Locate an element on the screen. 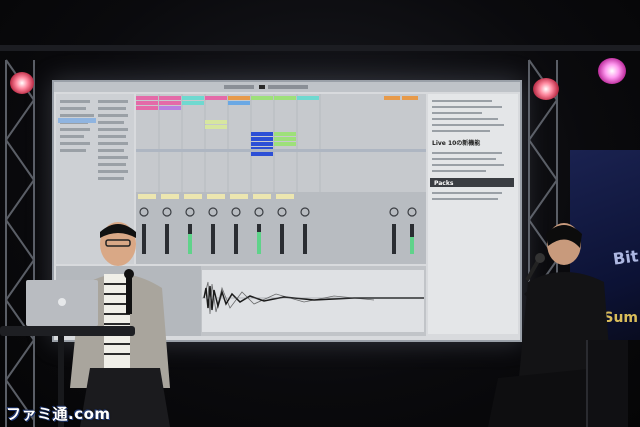 The width and height of the screenshot is (640, 427). watermark-logo: ファミ通.com is located at coordinates (58, 414).